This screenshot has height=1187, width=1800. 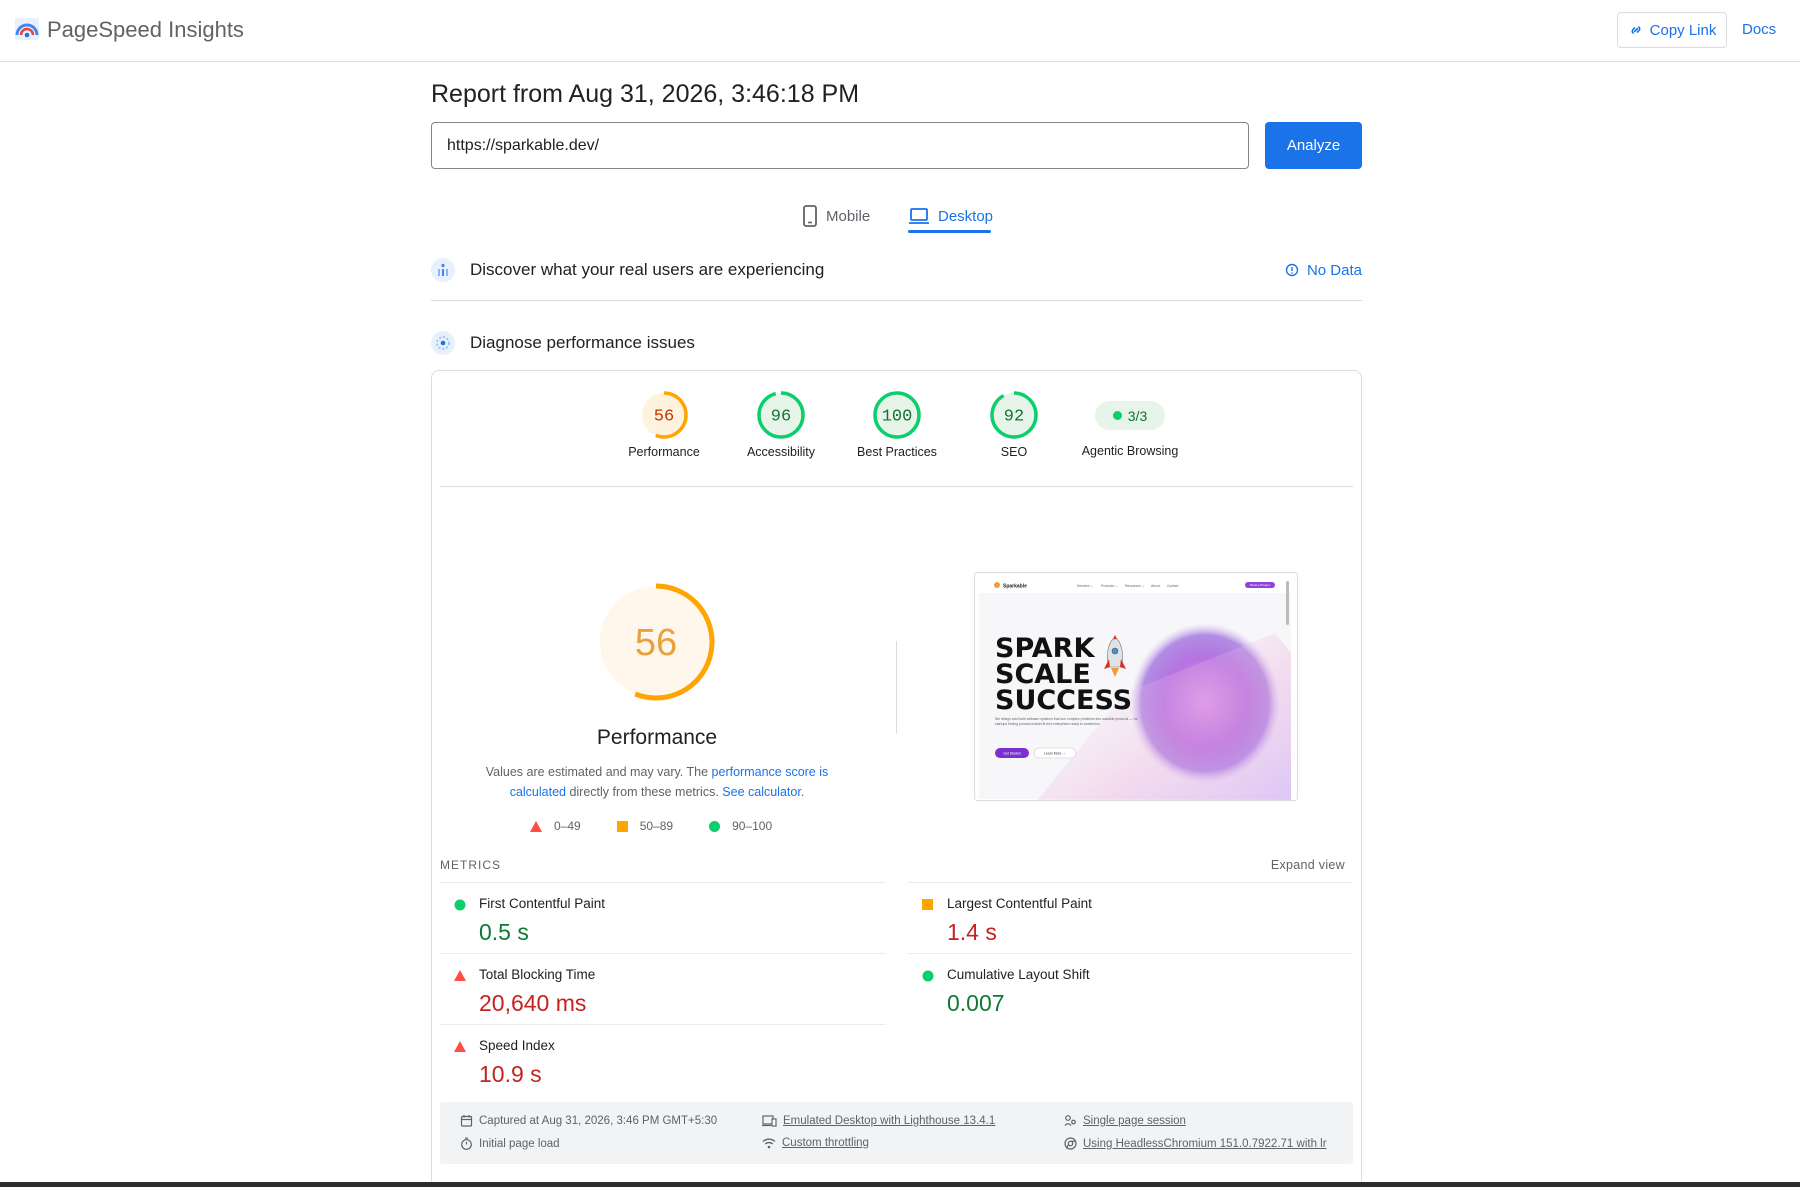 What do you see at coordinates (657, 737) in the screenshot?
I see `performance-title: Performance` at bounding box center [657, 737].